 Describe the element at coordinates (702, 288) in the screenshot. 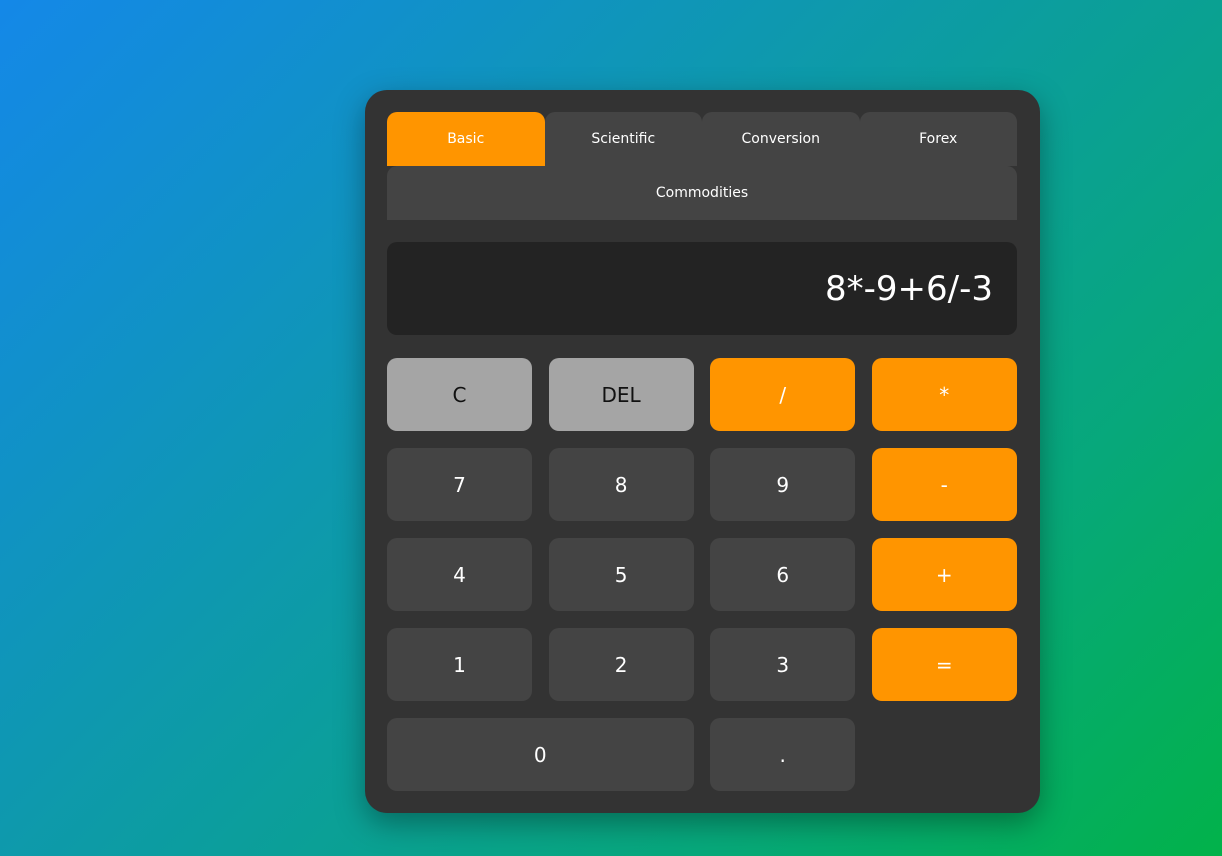

I see `calculator-display: 8*-9+6/-3` at that location.